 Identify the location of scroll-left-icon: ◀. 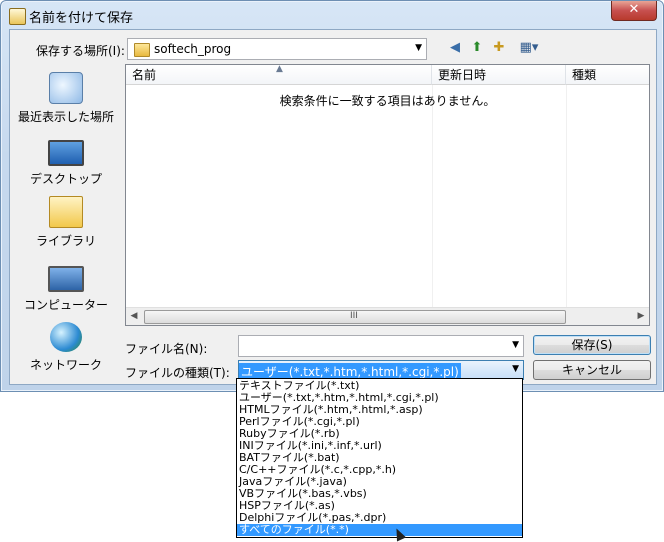
(134, 316).